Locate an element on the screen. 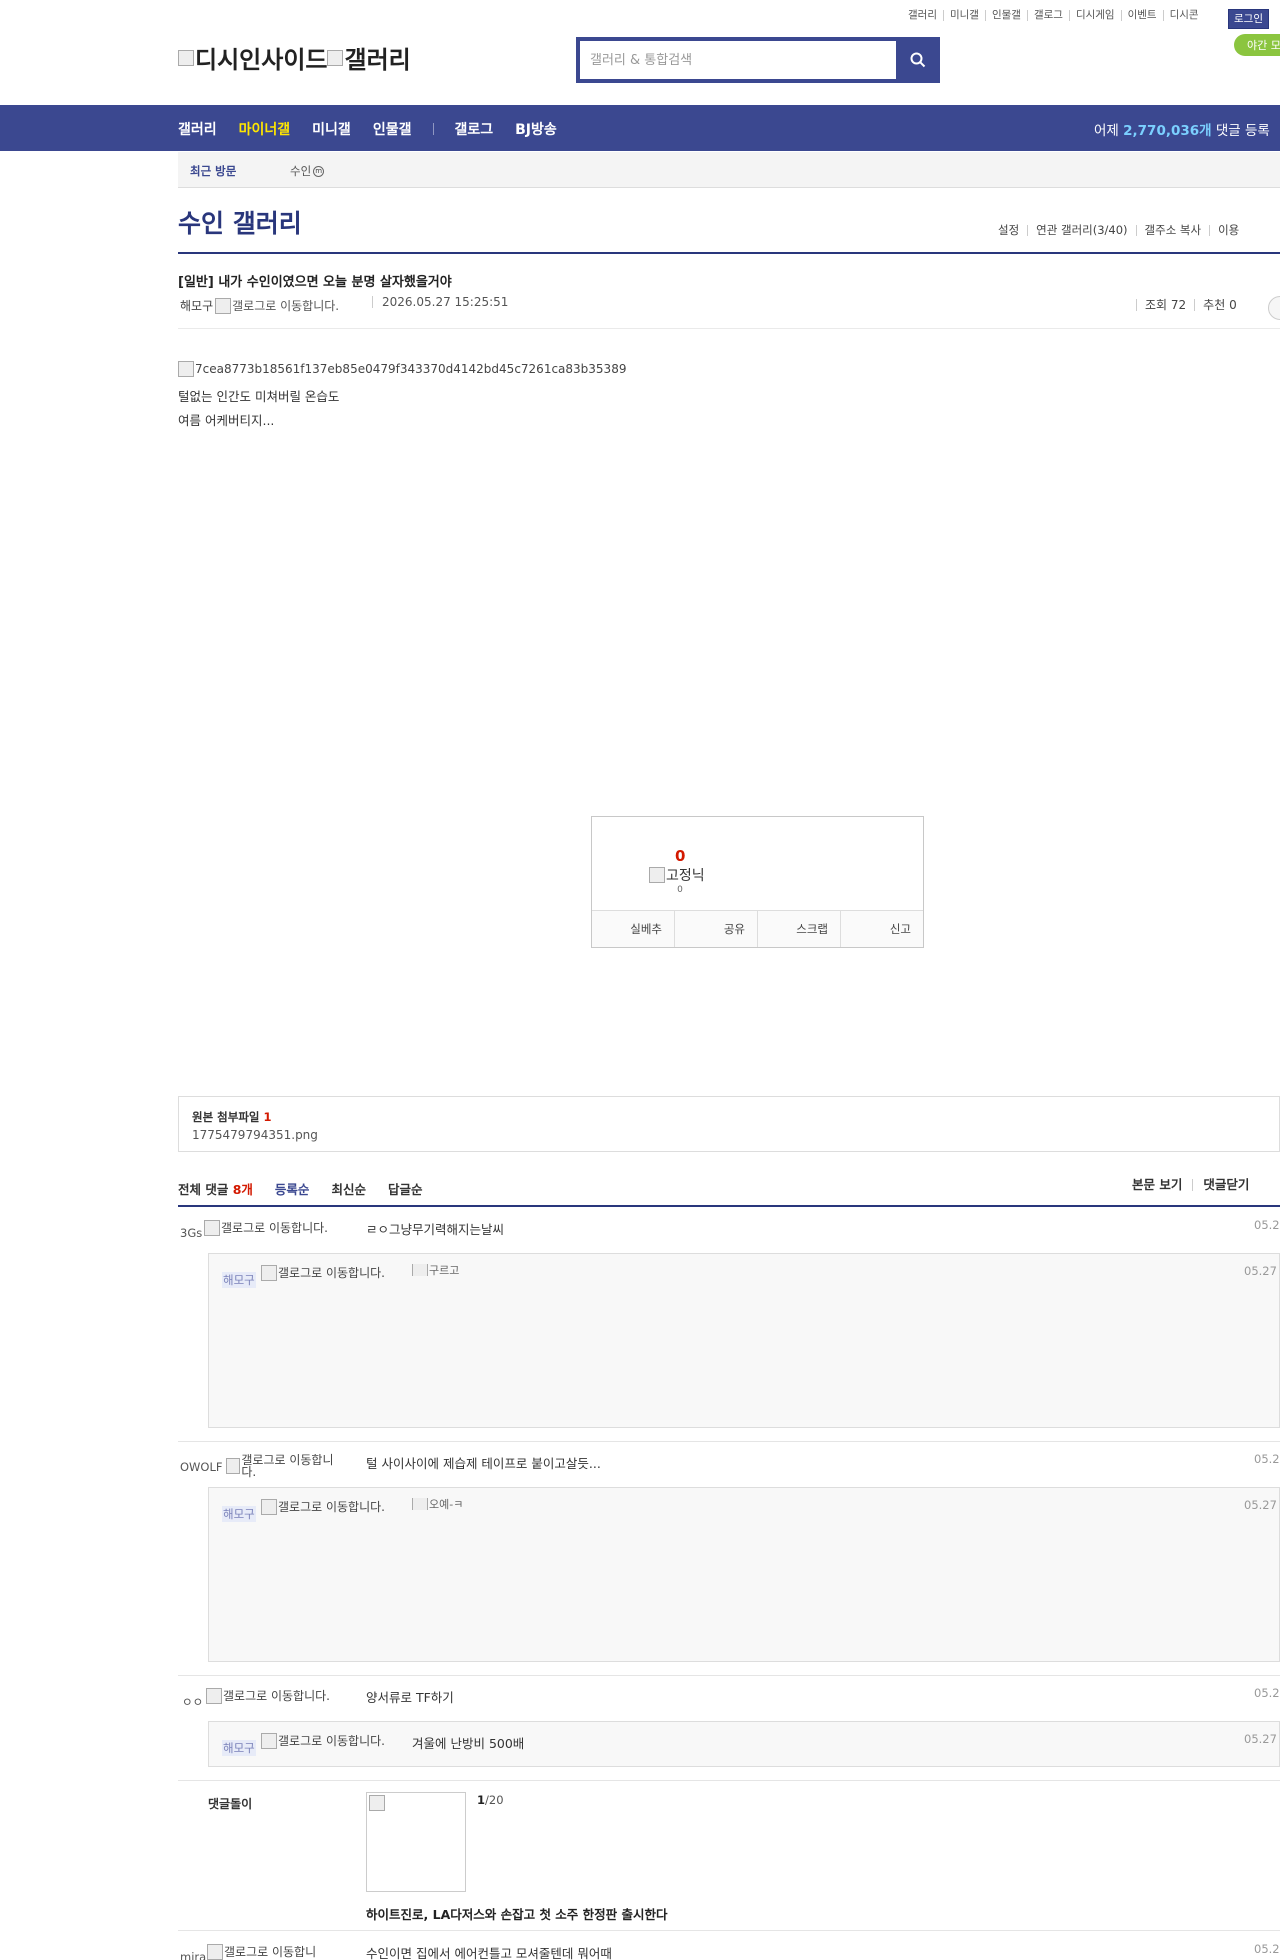 The height and width of the screenshot is (1960, 1280). sort-registered-tab: 등록순 is located at coordinates (292, 1188).